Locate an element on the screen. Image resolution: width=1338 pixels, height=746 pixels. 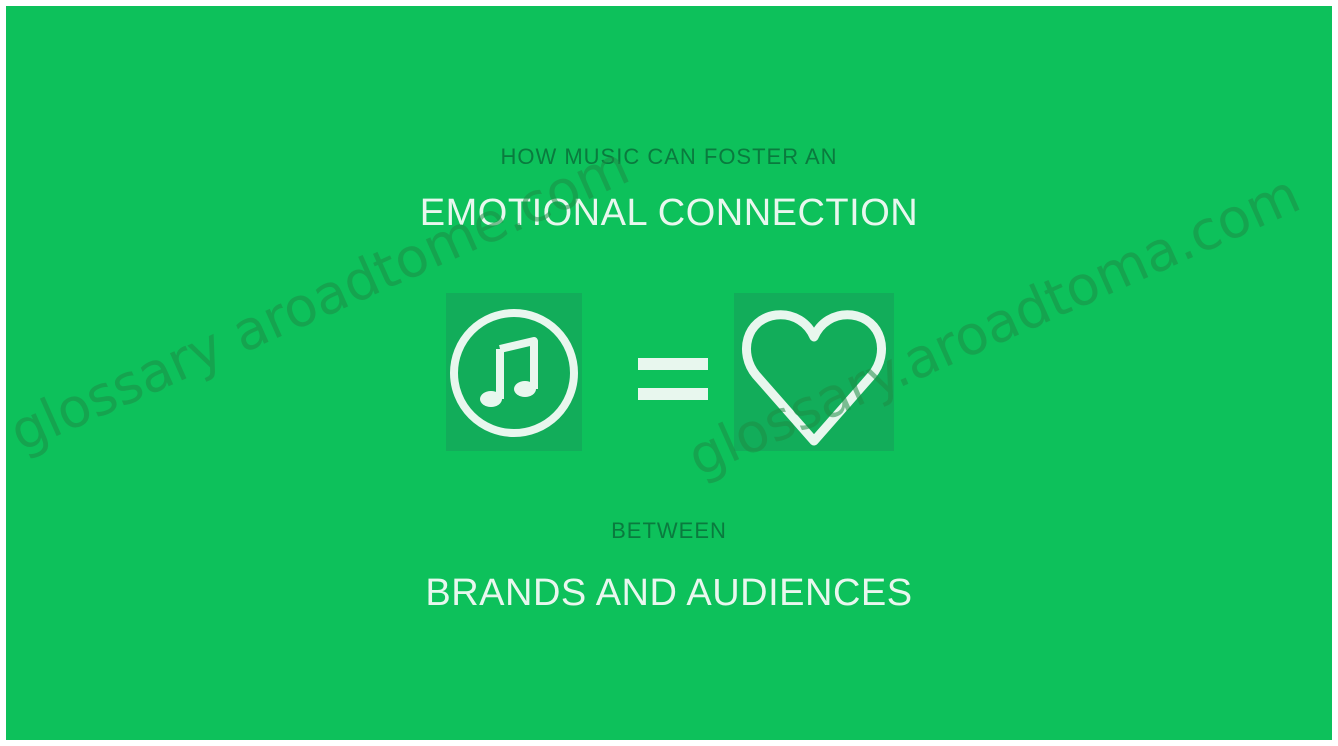
equals-icon is located at coordinates (673, 380).